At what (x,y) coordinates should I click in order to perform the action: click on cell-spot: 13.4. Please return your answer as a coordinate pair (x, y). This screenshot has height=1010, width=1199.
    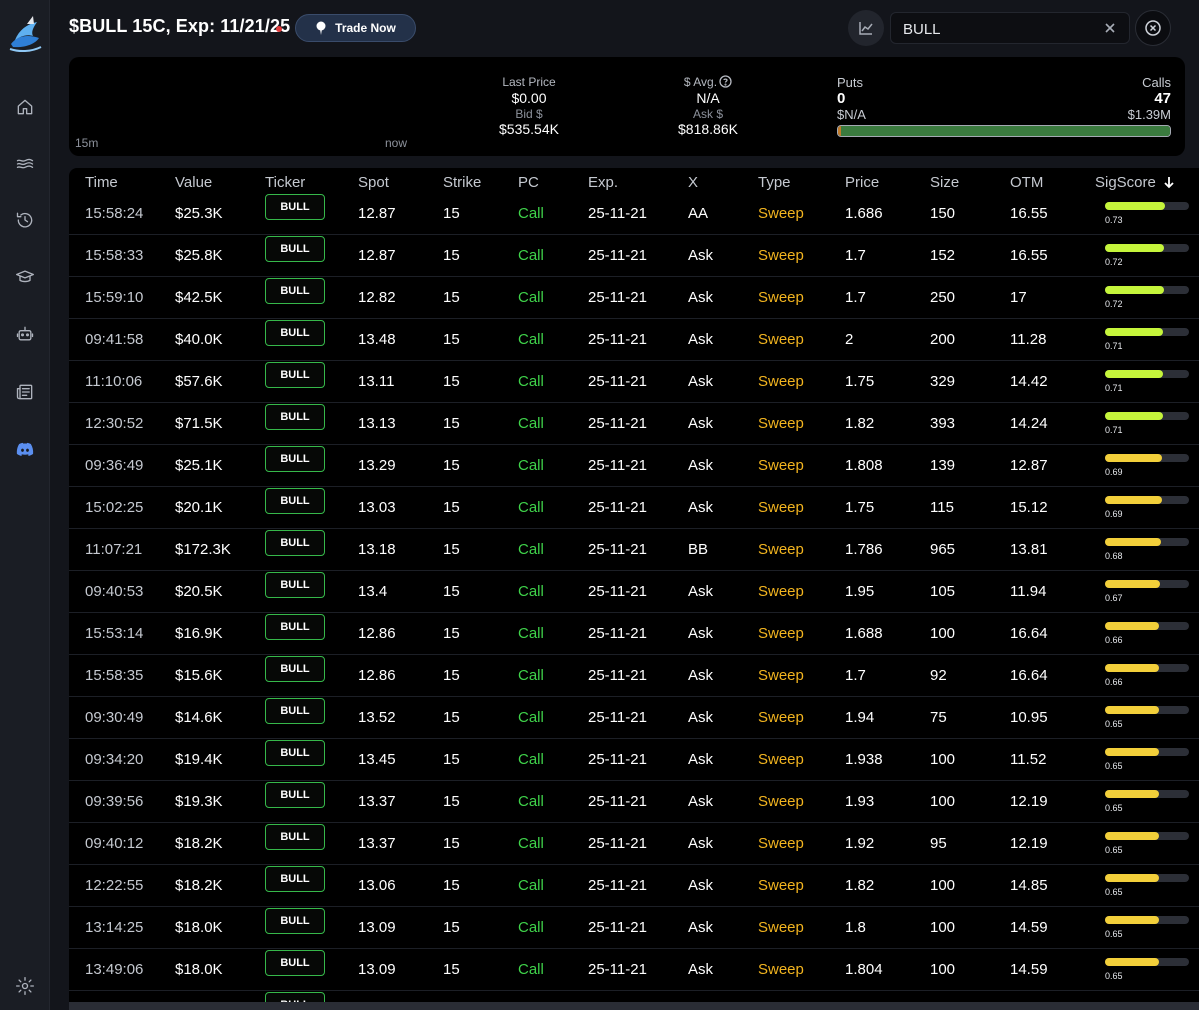
    Looking at the image, I should click on (373, 591).